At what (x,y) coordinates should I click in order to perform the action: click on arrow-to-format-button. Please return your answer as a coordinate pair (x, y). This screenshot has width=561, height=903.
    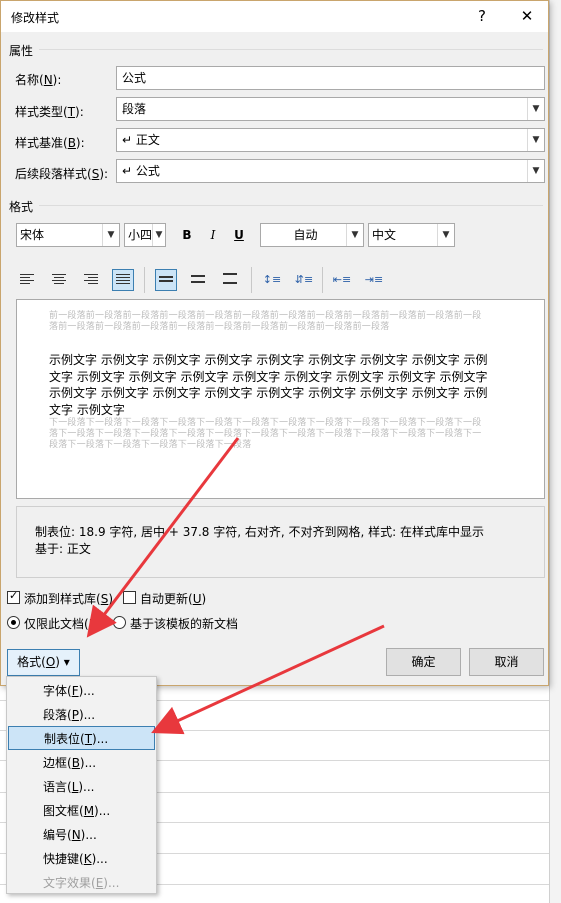
    Looking at the image, I should click on (163, 537).